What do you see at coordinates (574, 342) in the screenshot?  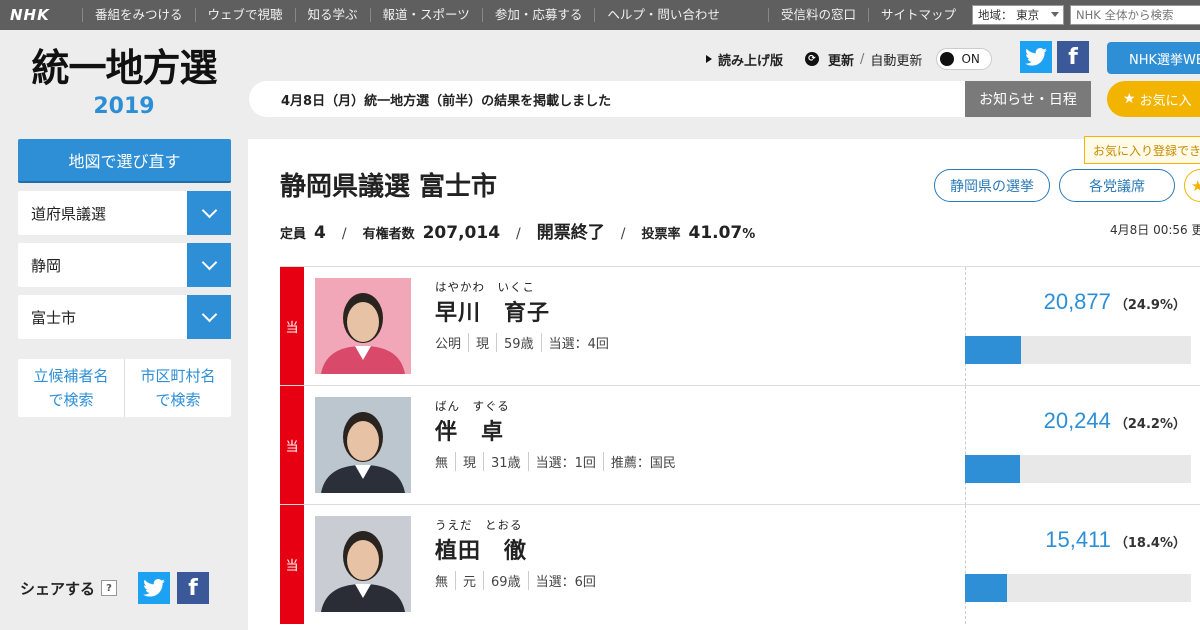 I see `candidate-attribute: 当選：4回` at bounding box center [574, 342].